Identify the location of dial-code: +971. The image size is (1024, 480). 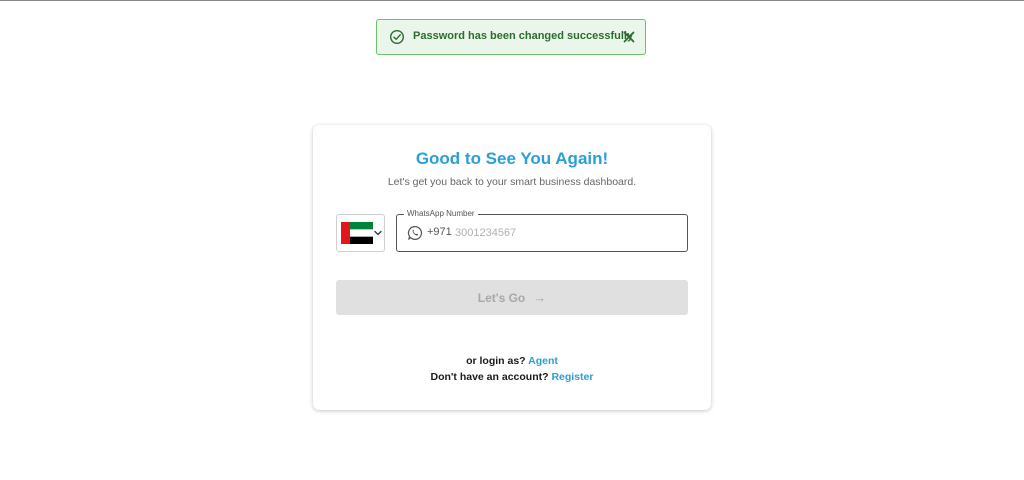
(439, 232).